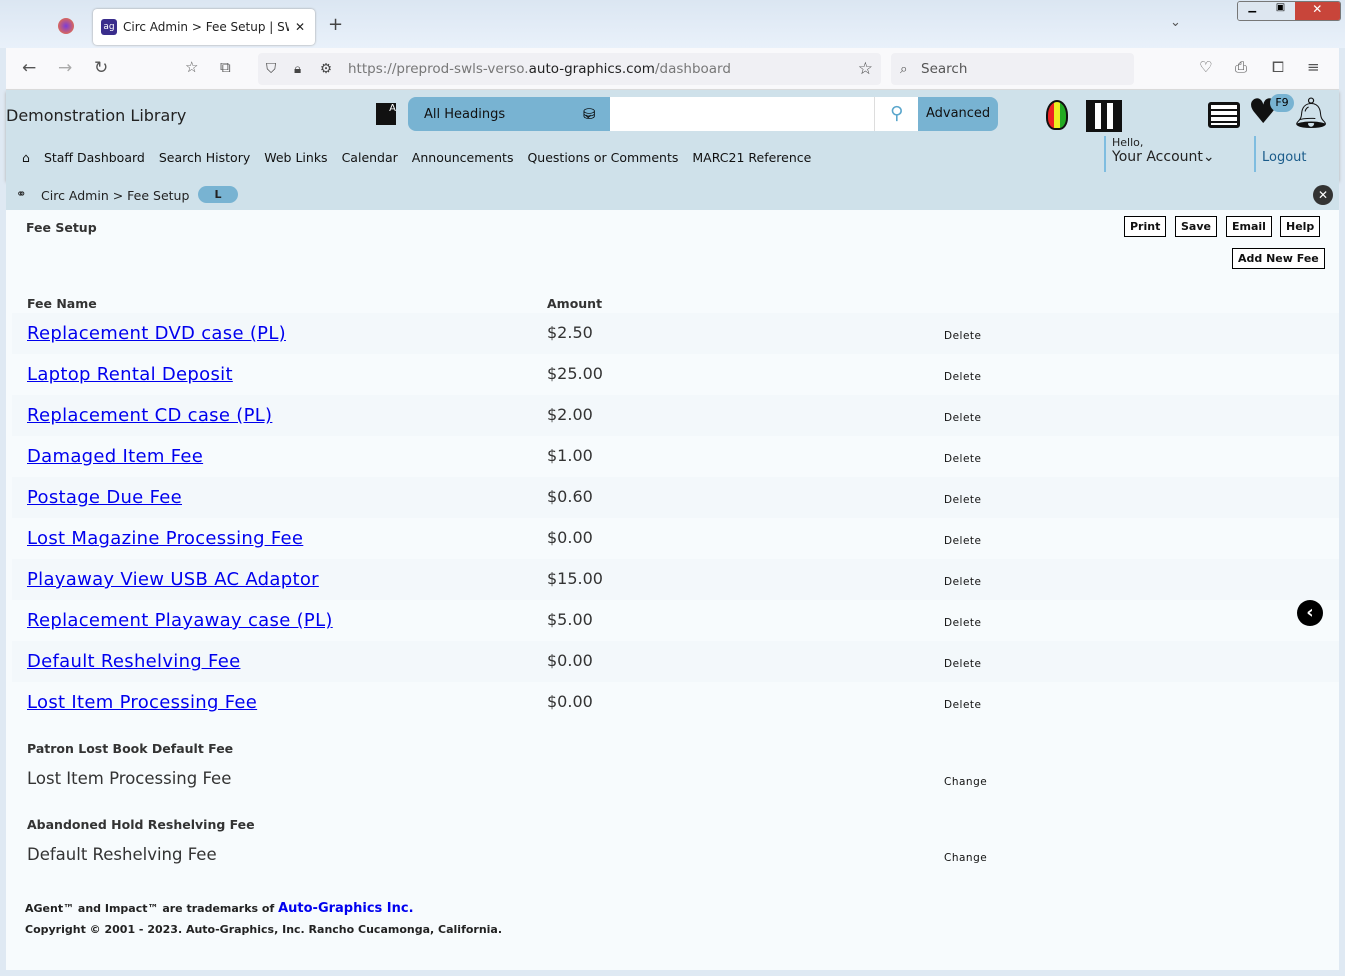 The width and height of the screenshot is (1345, 976). What do you see at coordinates (65, 68) in the screenshot?
I see `forward-icon: →` at bounding box center [65, 68].